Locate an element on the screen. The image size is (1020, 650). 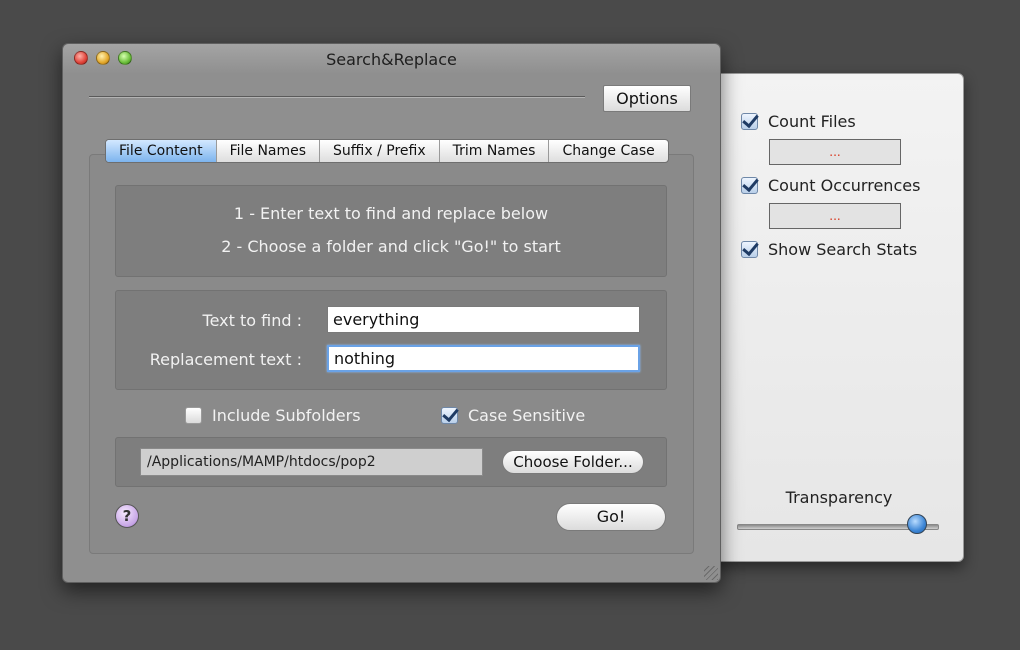
help-icon: ? is located at coordinates (127, 516).